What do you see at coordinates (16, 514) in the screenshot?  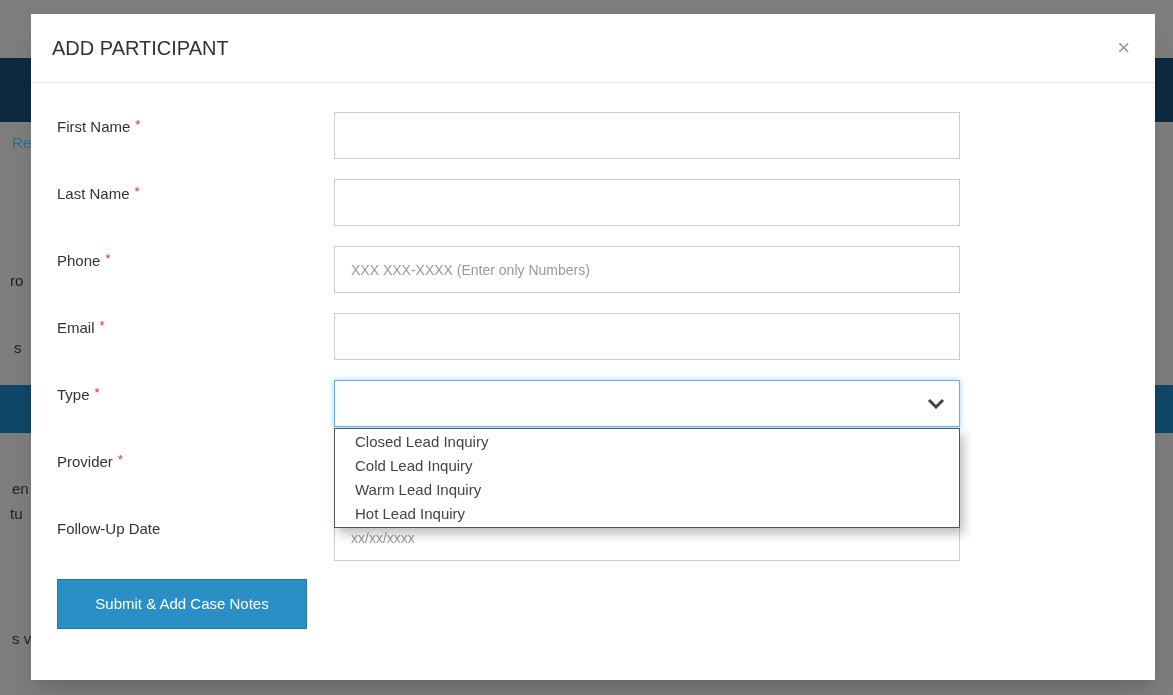 I see `background-text: tu` at bounding box center [16, 514].